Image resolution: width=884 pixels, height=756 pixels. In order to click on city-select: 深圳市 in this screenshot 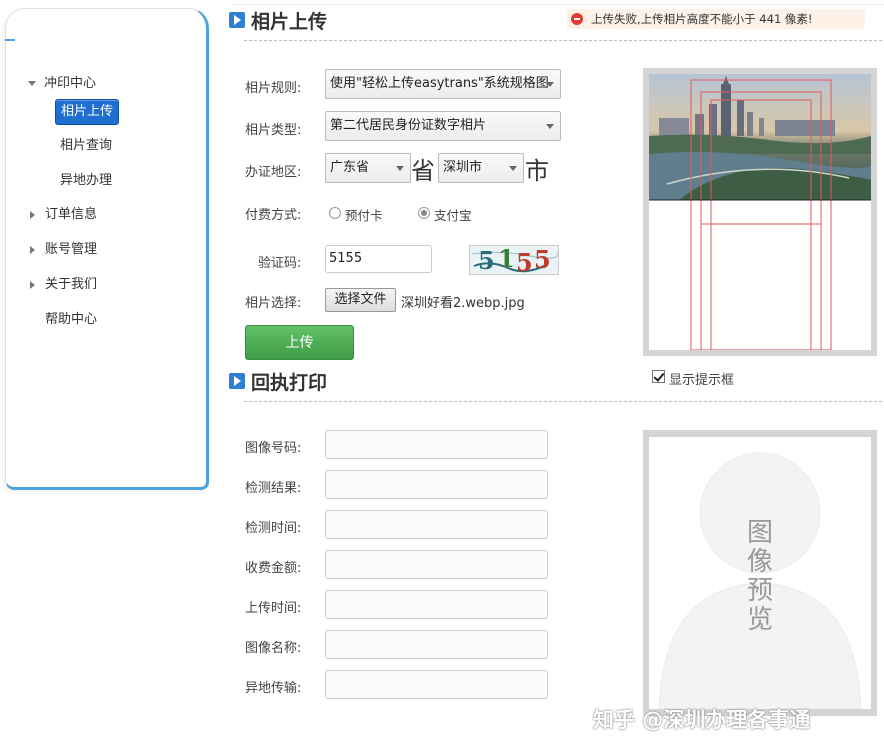, I will do `click(481, 168)`.